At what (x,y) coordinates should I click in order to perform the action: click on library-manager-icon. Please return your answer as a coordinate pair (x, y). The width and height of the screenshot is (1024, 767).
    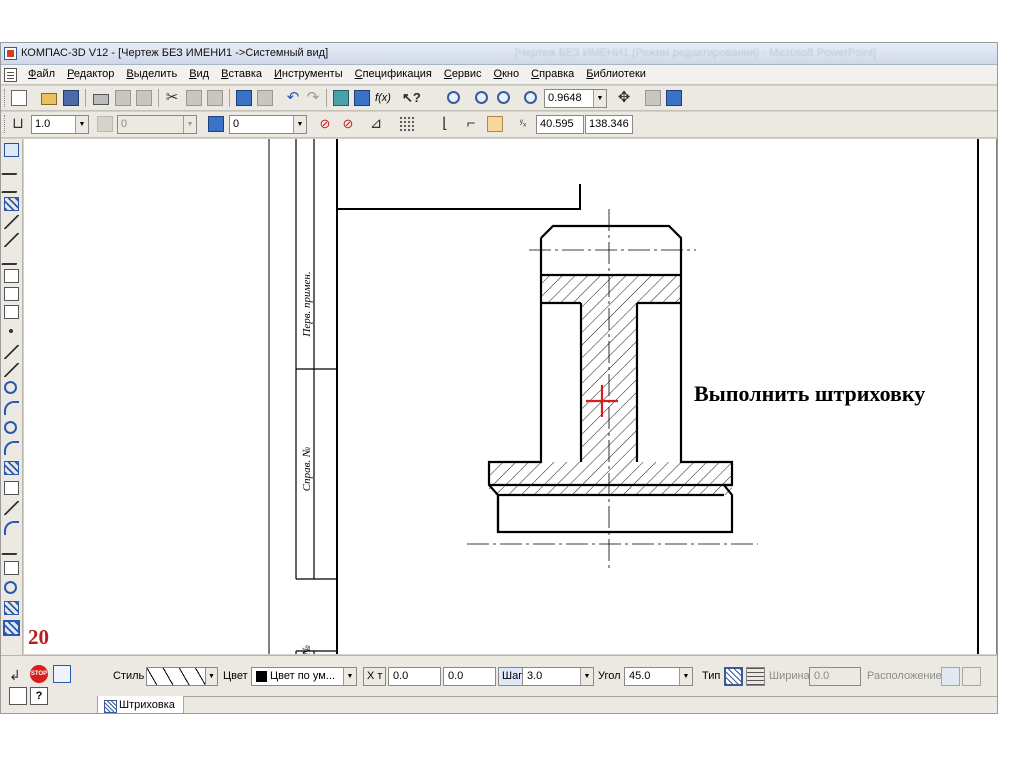
    Looking at the image, I should click on (362, 98).